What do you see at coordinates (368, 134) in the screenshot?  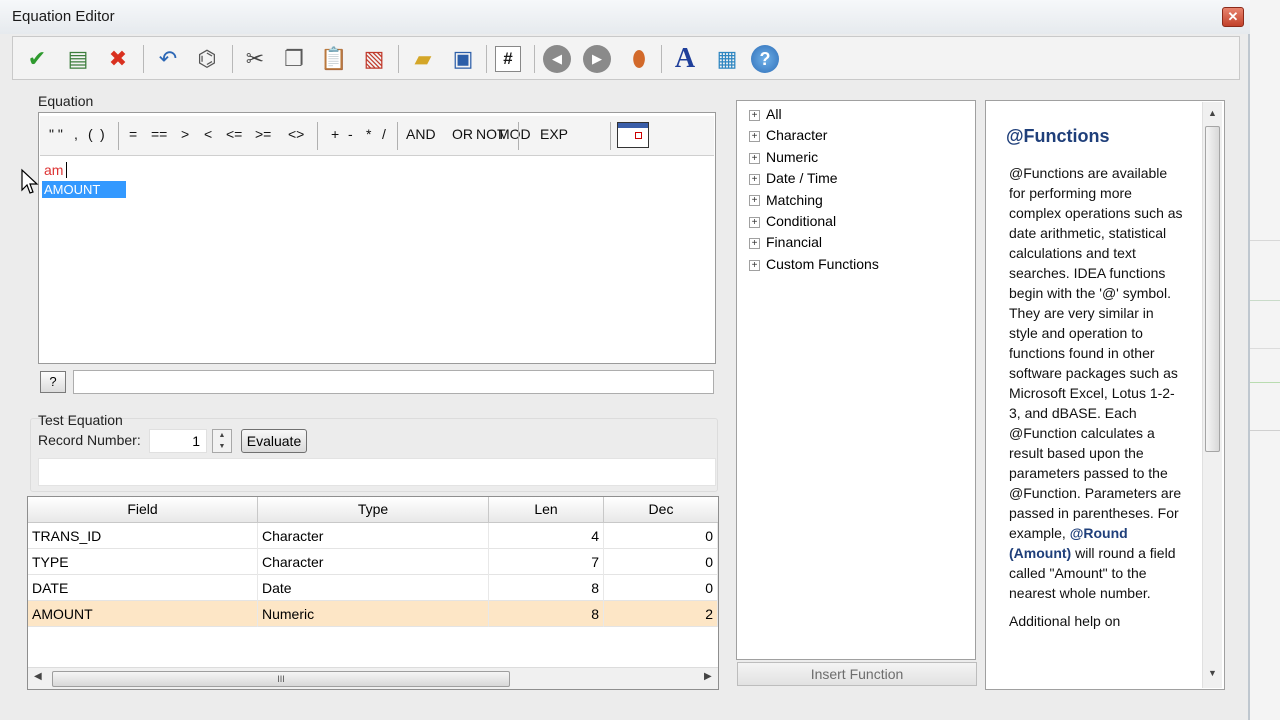 I see `operator-button: *` at bounding box center [368, 134].